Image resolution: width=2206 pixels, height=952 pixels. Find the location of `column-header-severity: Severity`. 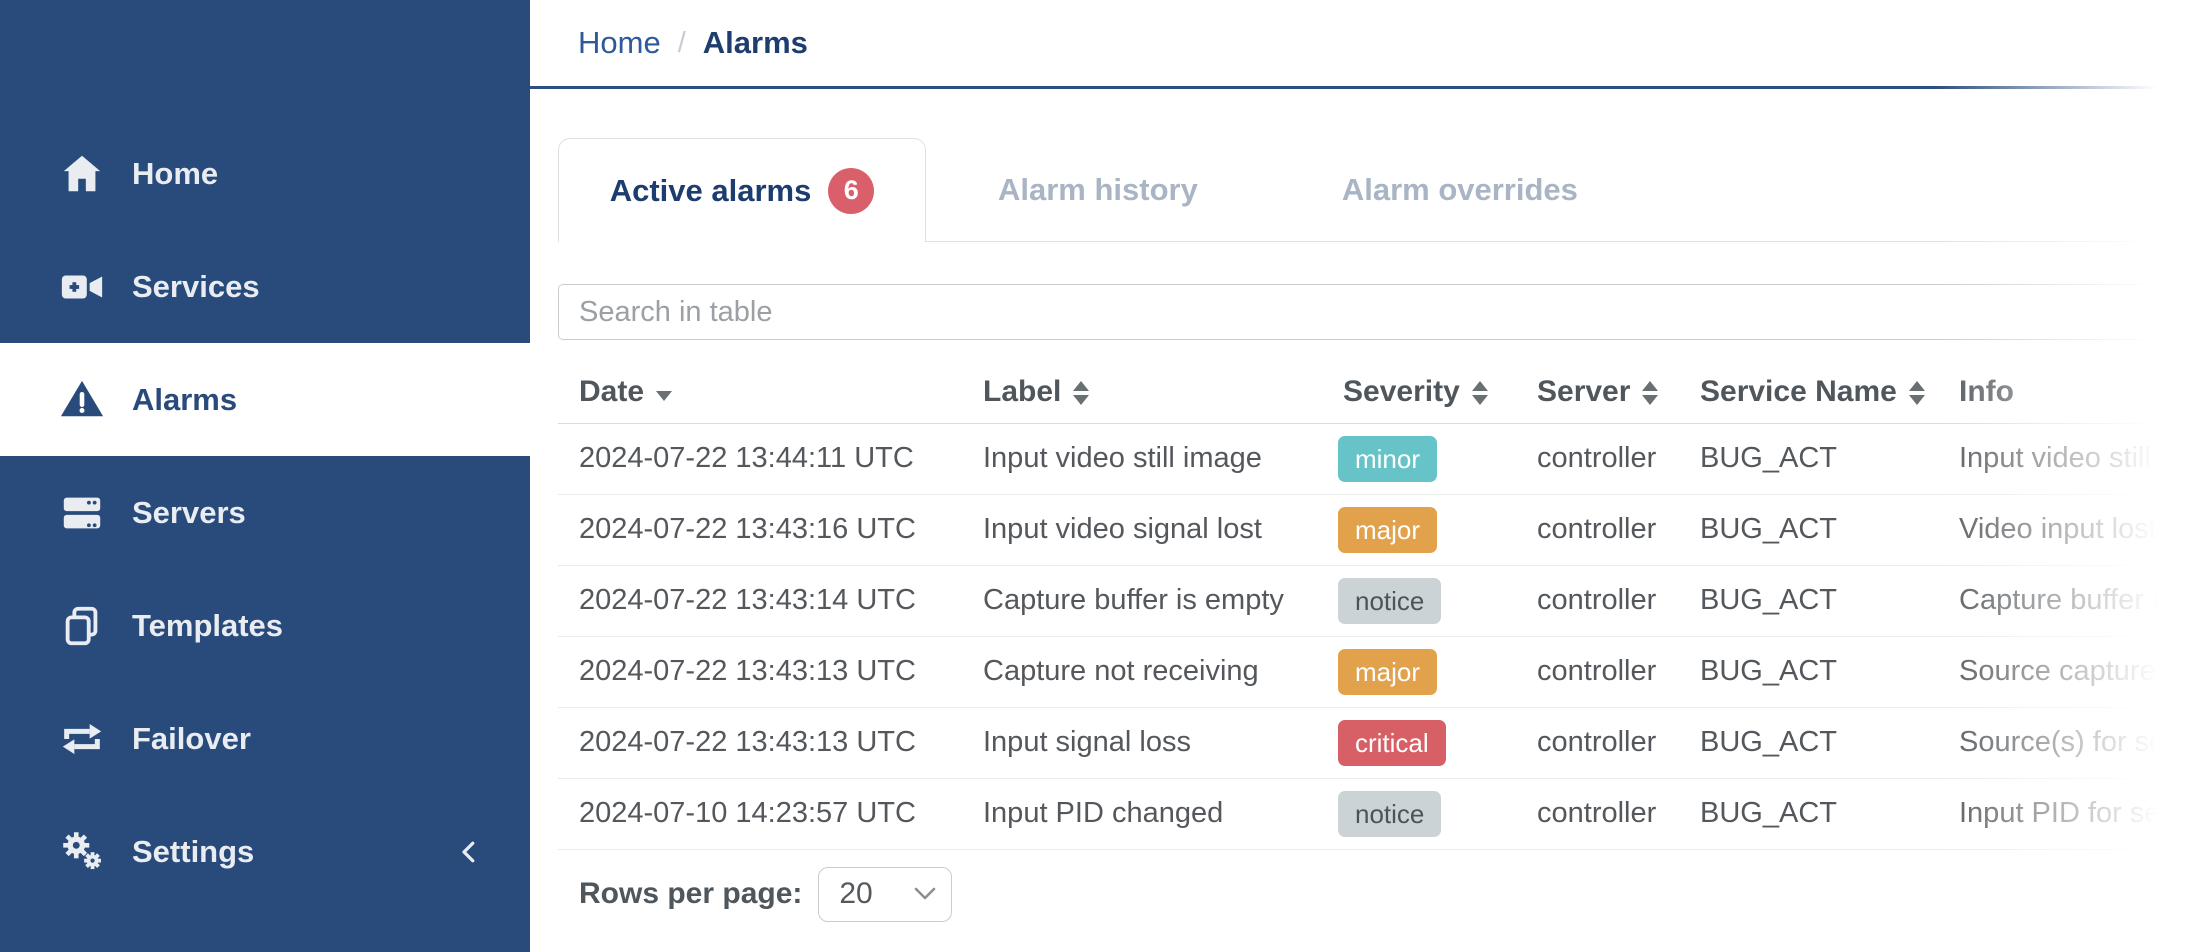

column-header-severity: Severity is located at coordinates (1419, 392).